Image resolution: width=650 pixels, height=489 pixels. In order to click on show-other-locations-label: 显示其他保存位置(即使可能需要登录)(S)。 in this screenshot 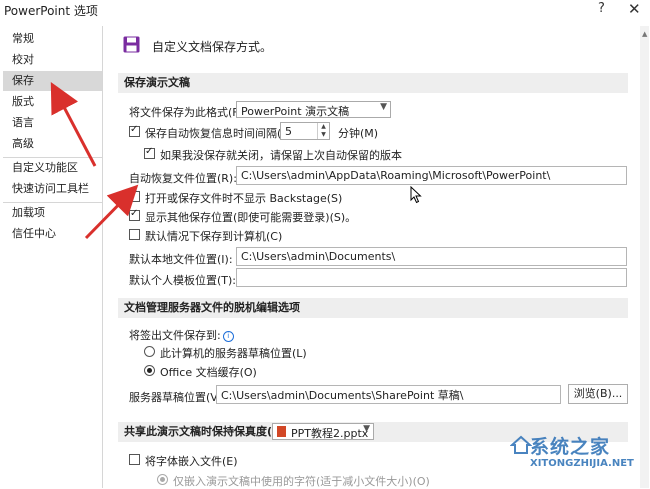, I will do `click(251, 217)`.